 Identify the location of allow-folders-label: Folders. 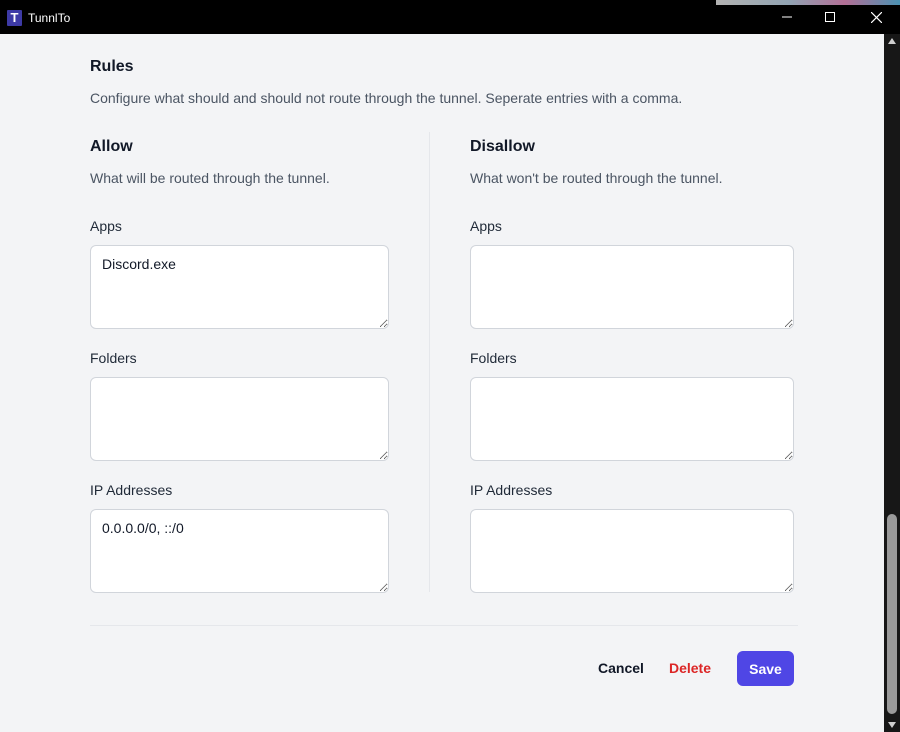
(113, 358).